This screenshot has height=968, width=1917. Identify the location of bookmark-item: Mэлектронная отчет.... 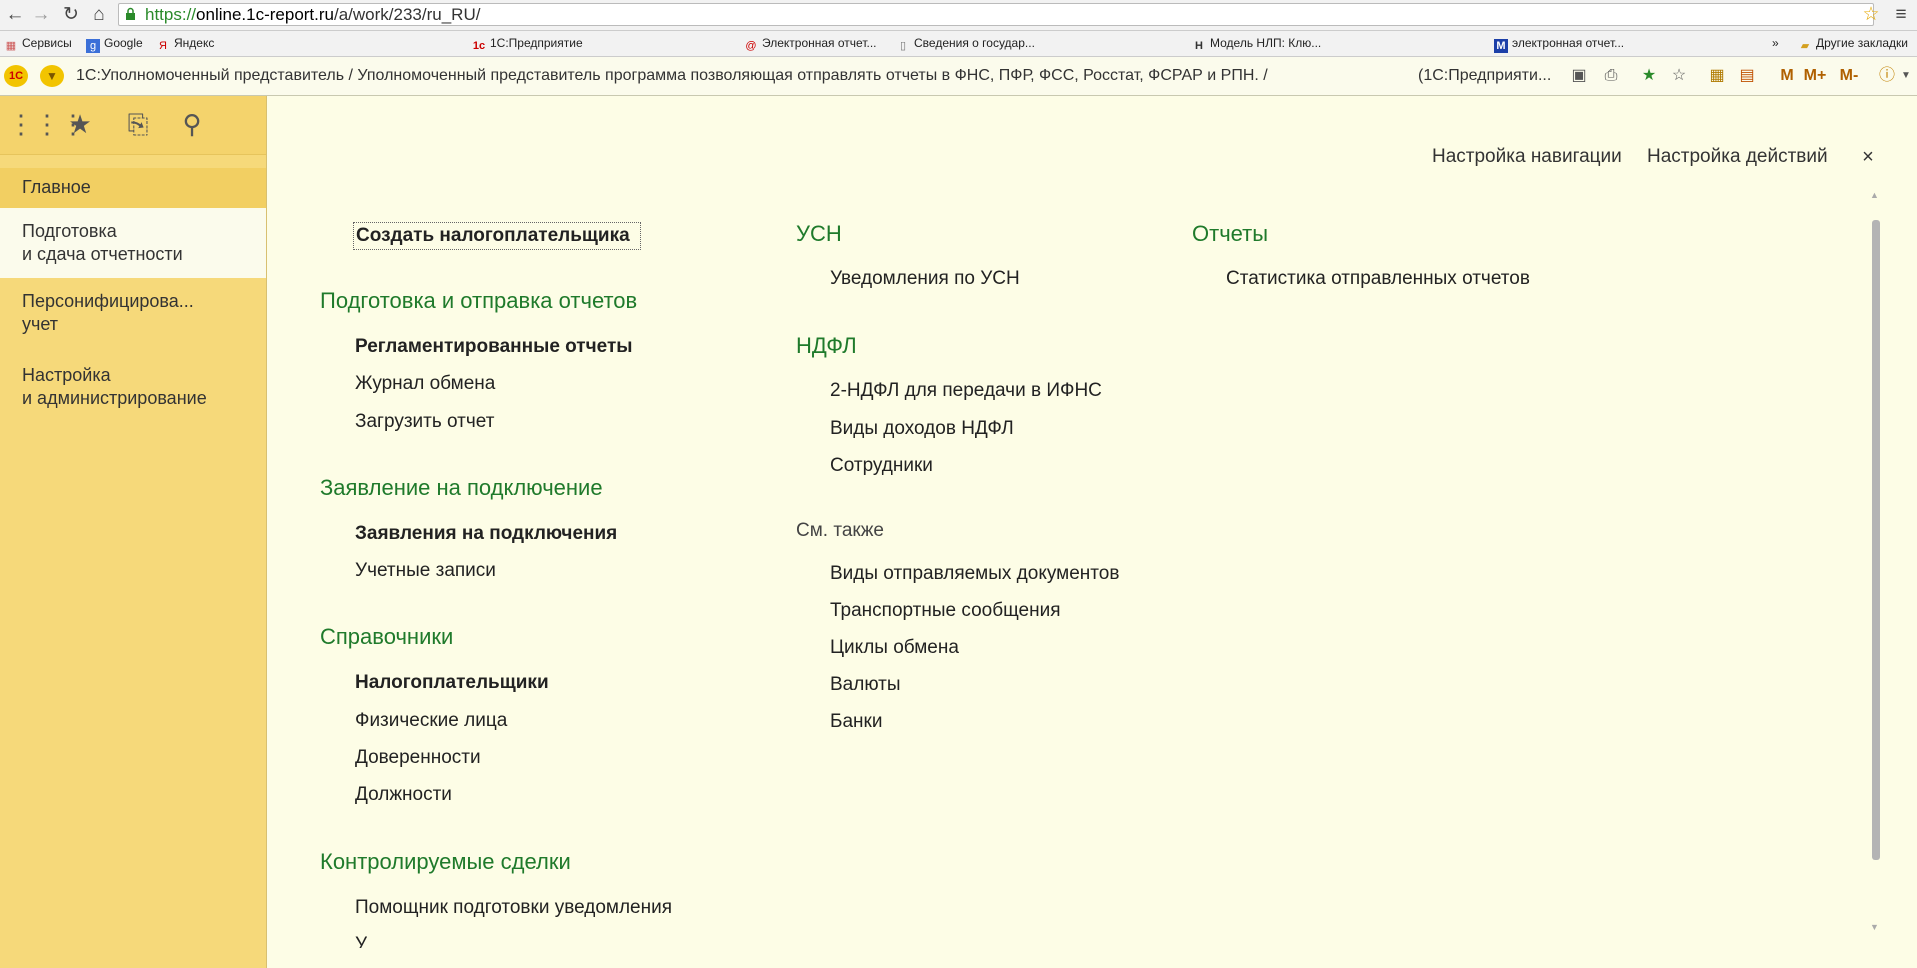
(1559, 43).